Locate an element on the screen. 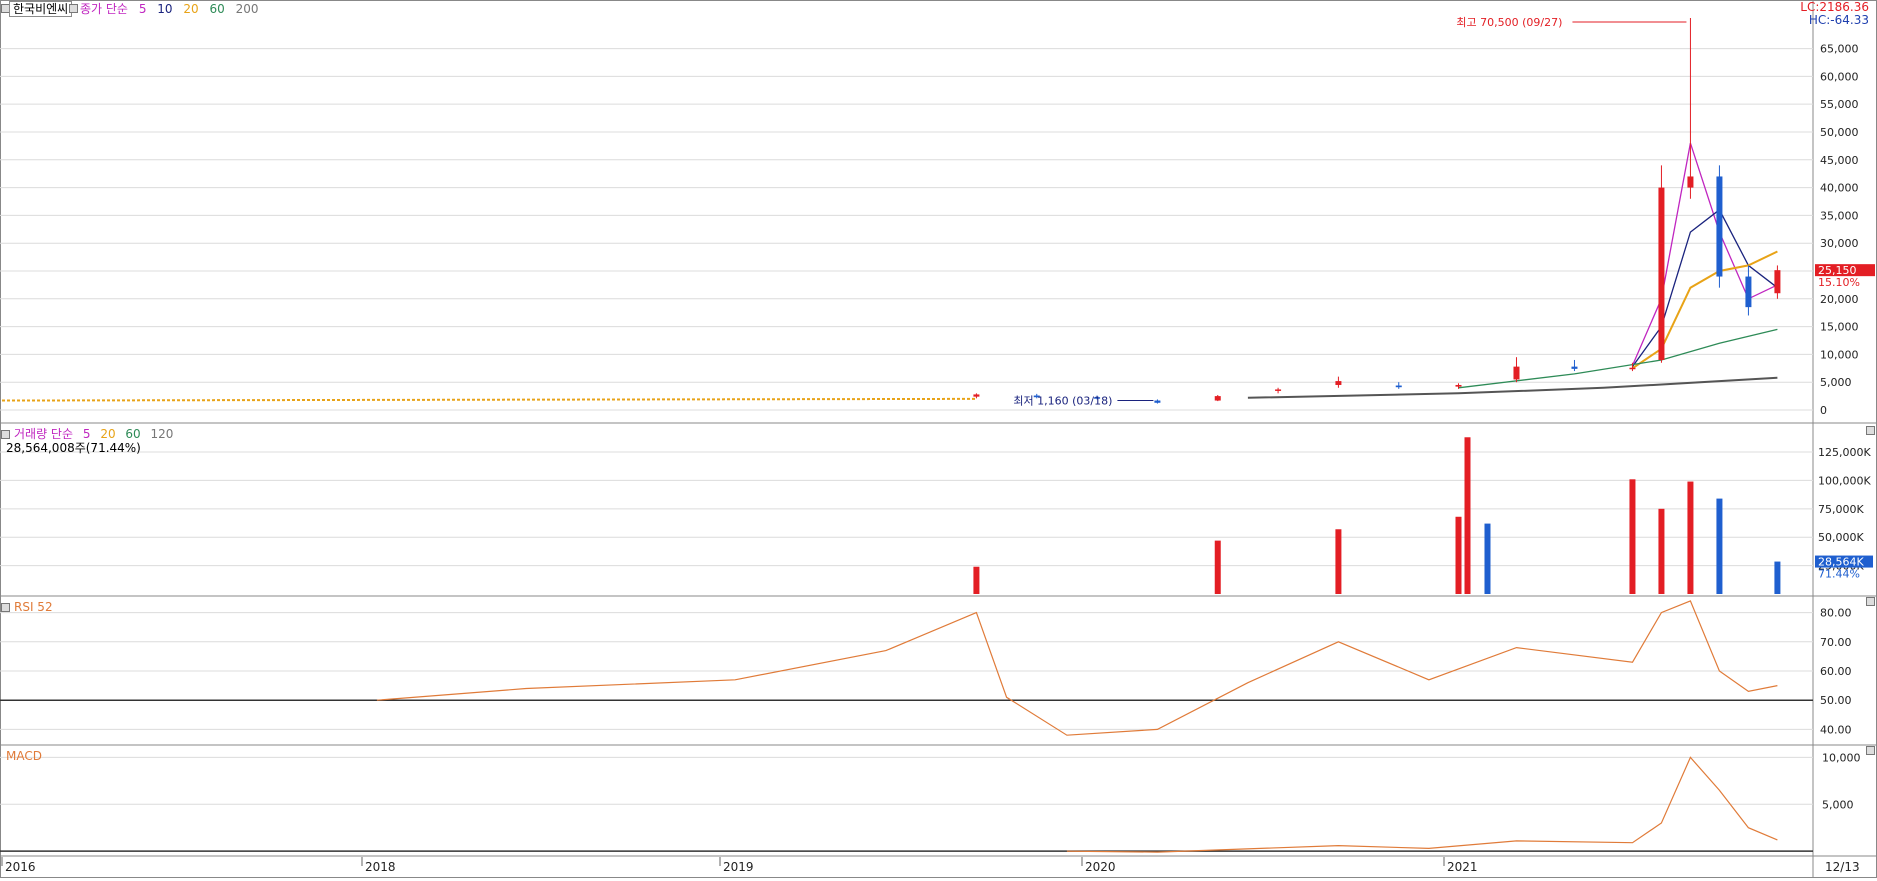 The height and width of the screenshot is (881, 1877). price-tick-label: 55,000 is located at coordinates (1839, 104).